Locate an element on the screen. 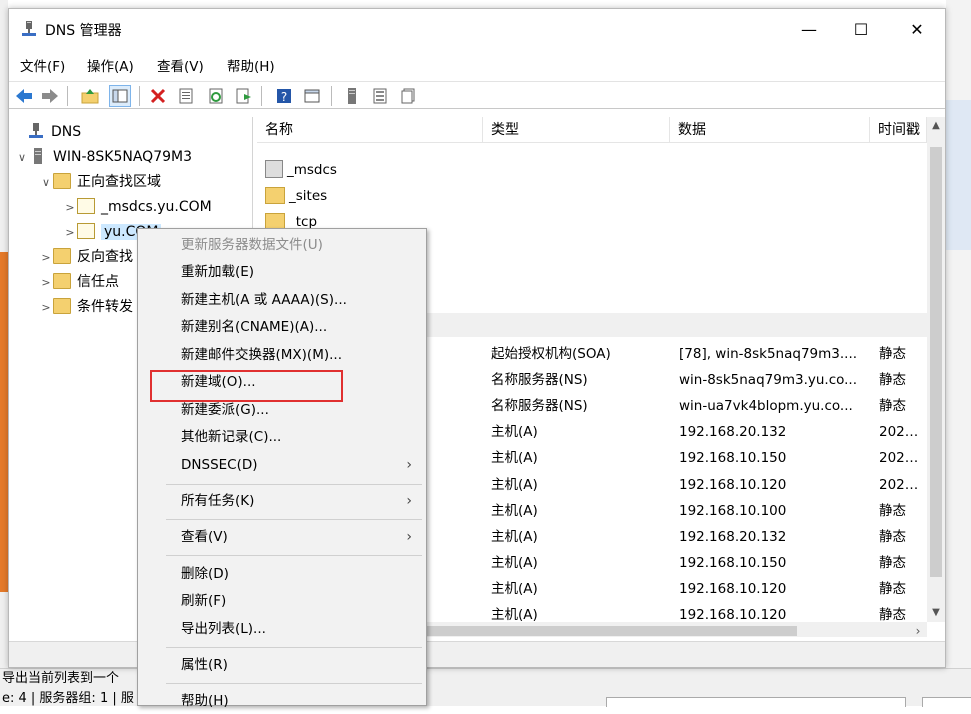  menu-item-update-server-data: 更新服务器数据文件(U) is located at coordinates (282, 245).